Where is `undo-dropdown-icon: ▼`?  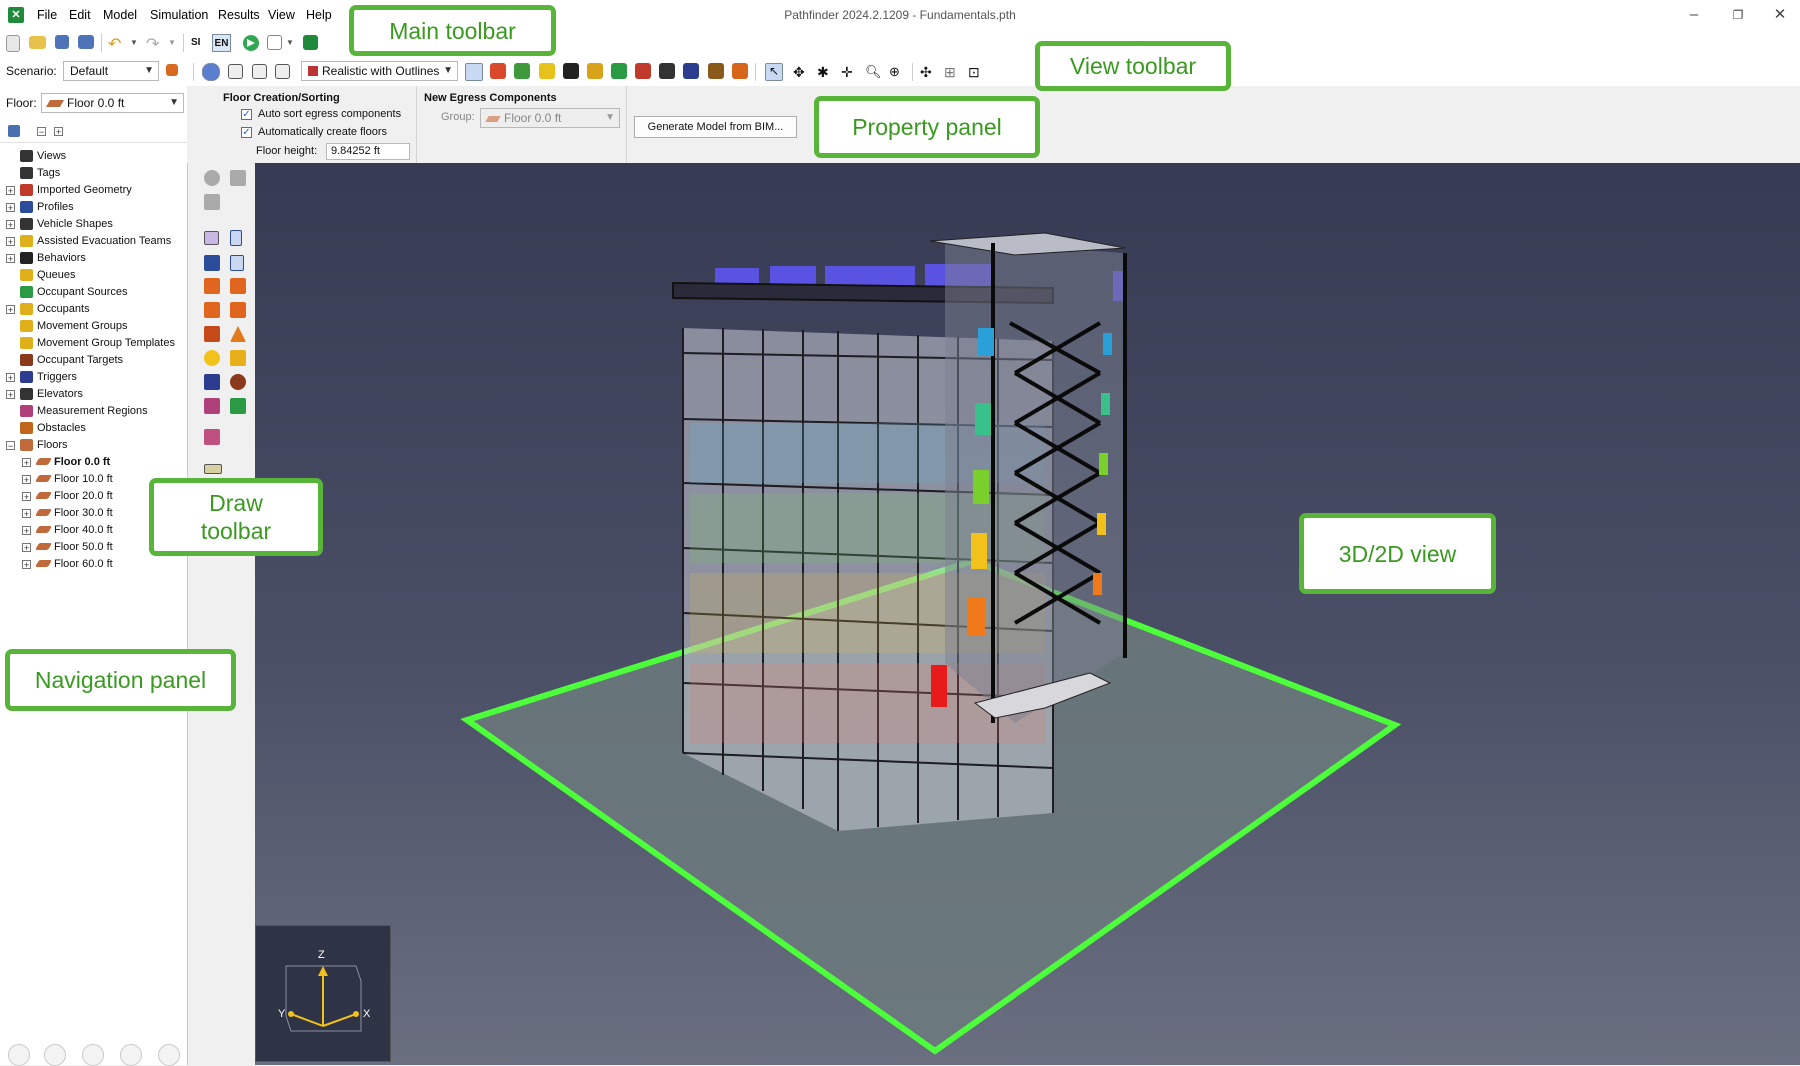 undo-dropdown-icon: ▼ is located at coordinates (134, 42).